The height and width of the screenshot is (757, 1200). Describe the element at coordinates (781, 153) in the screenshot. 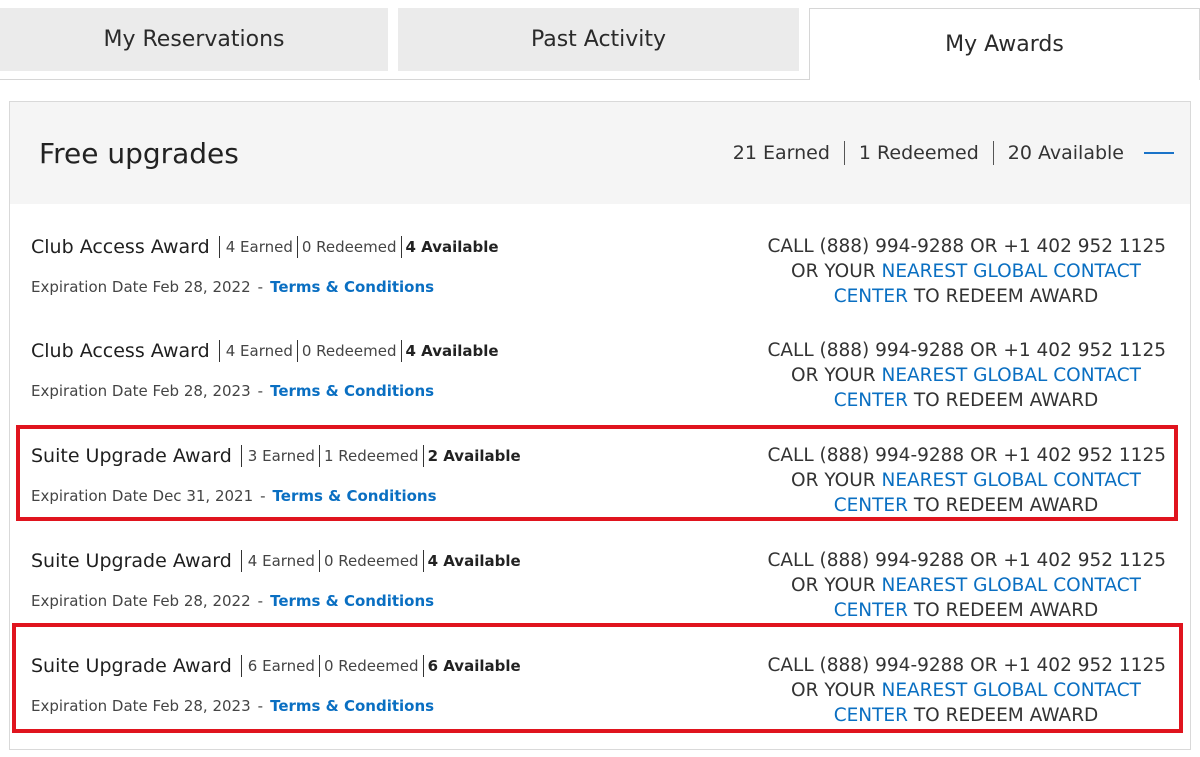

I see `summary-earned: 21 Earned` at that location.